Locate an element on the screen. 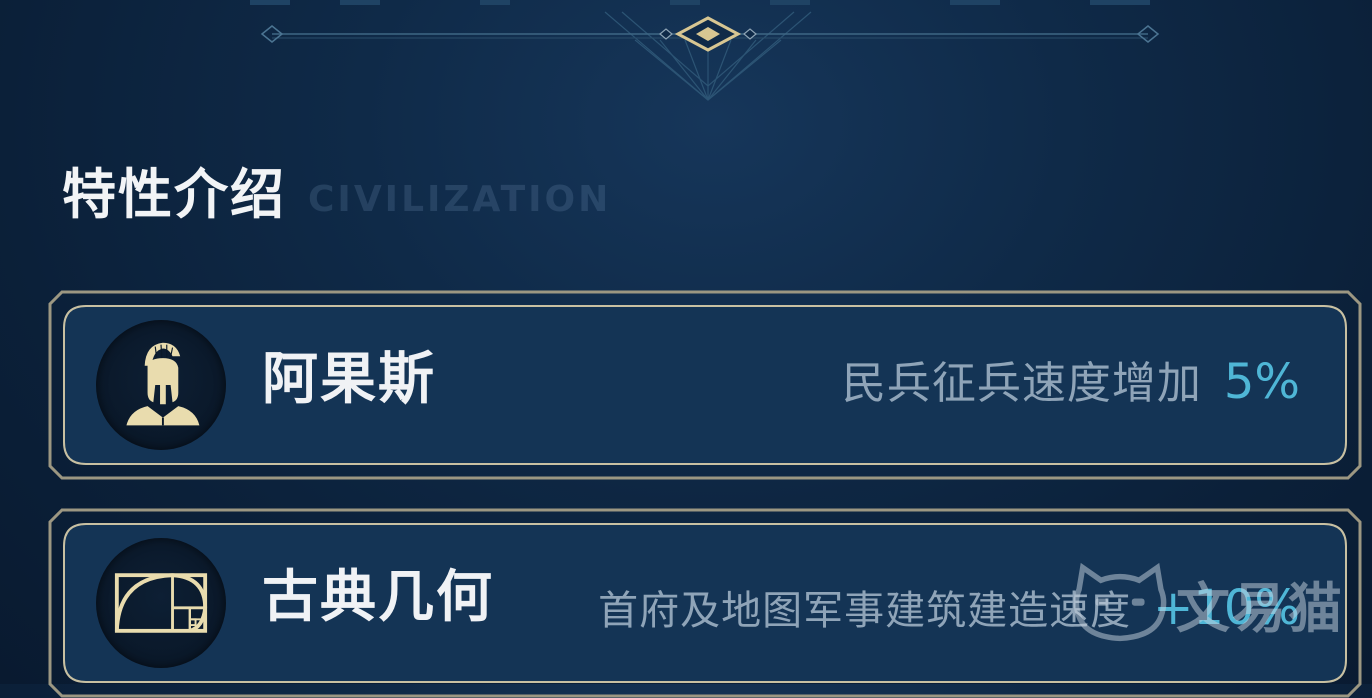  effect-description: 首府及地图军事建筑建造速度 is located at coordinates (865, 611).